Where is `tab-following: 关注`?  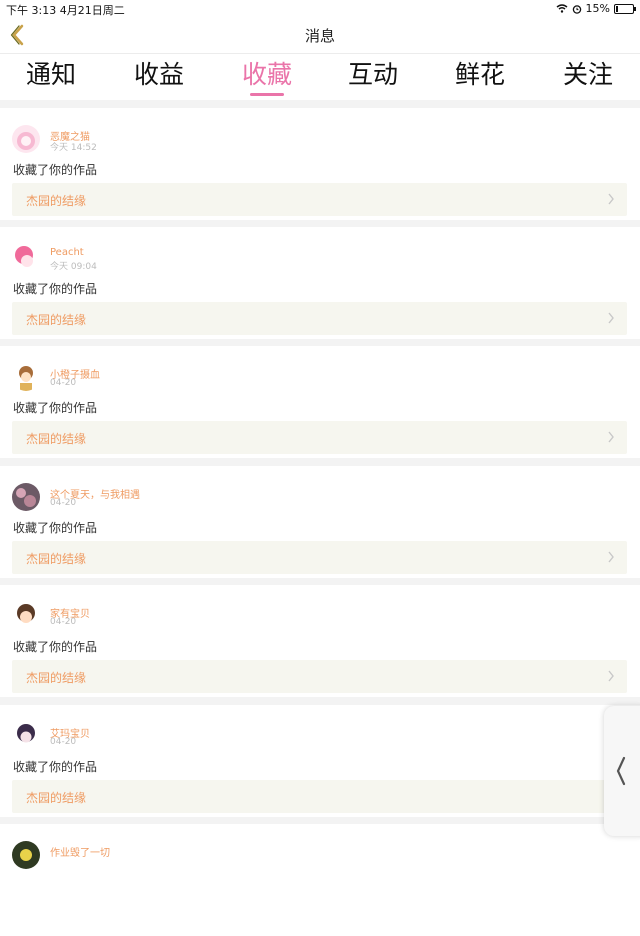
tab-following: 关注 is located at coordinates (588, 75).